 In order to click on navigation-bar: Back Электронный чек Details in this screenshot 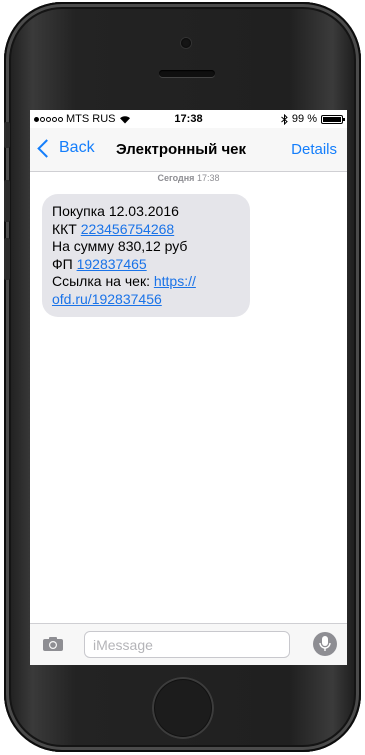, I will do `click(188, 150)`.